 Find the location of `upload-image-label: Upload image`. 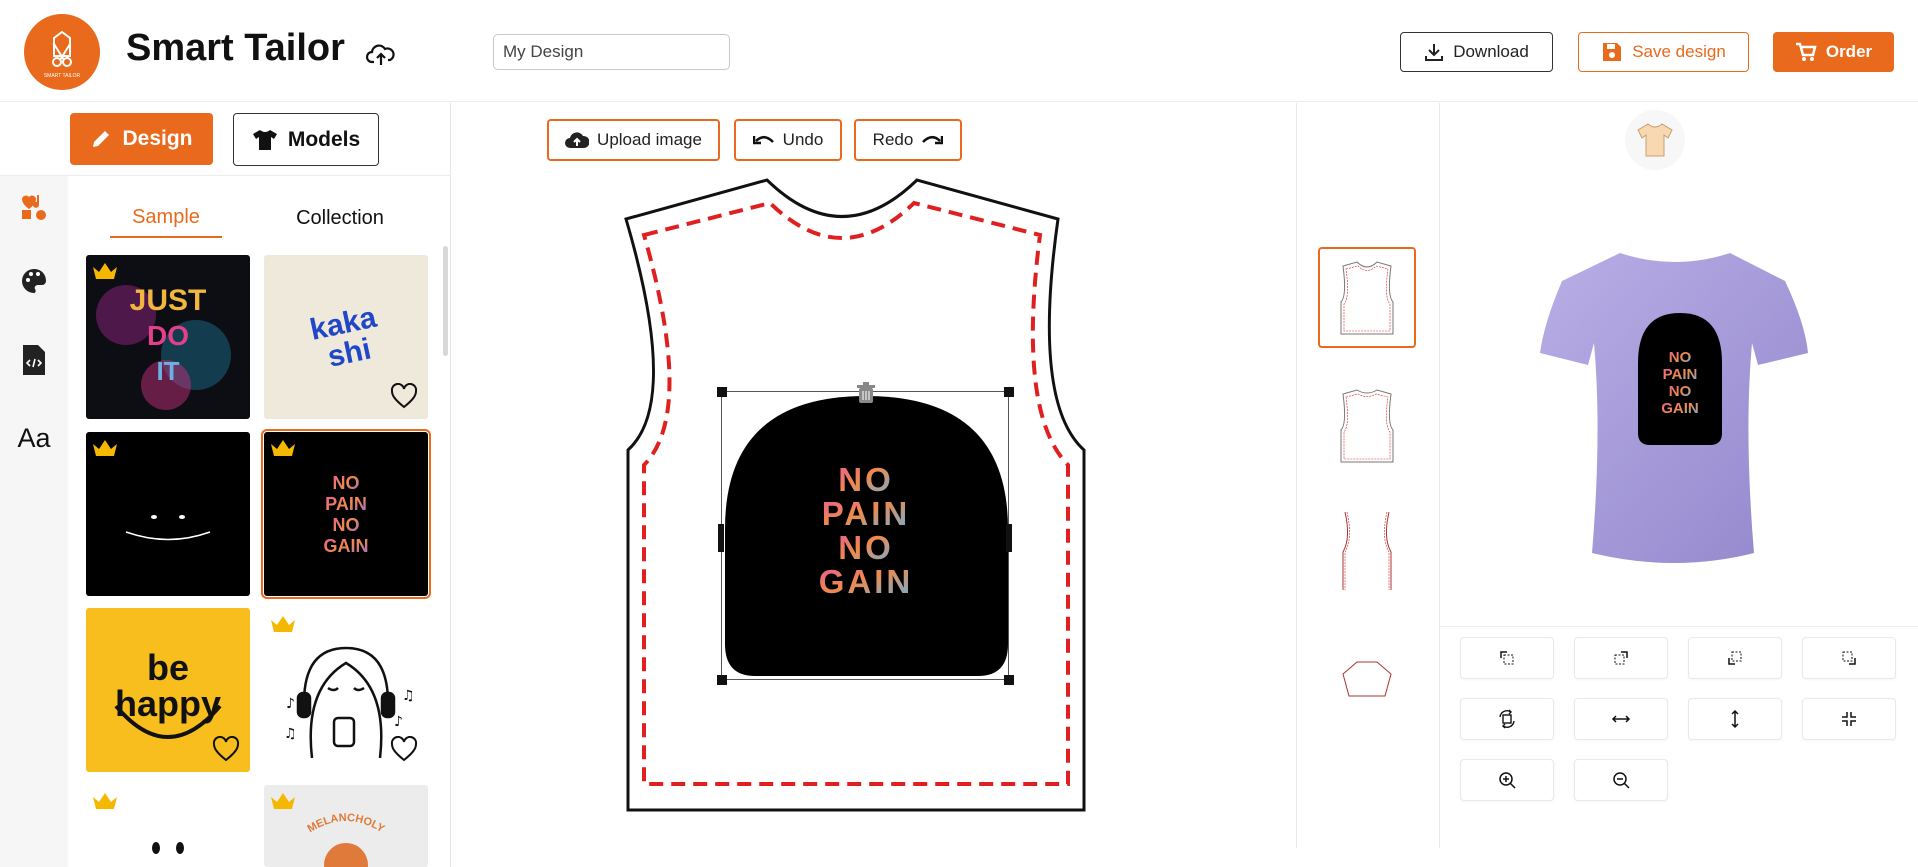

upload-image-label: Upload image is located at coordinates (649, 139).